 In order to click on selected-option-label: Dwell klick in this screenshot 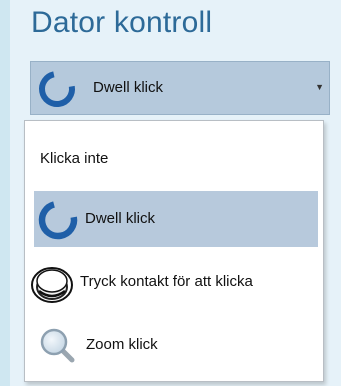, I will do `click(128, 87)`.